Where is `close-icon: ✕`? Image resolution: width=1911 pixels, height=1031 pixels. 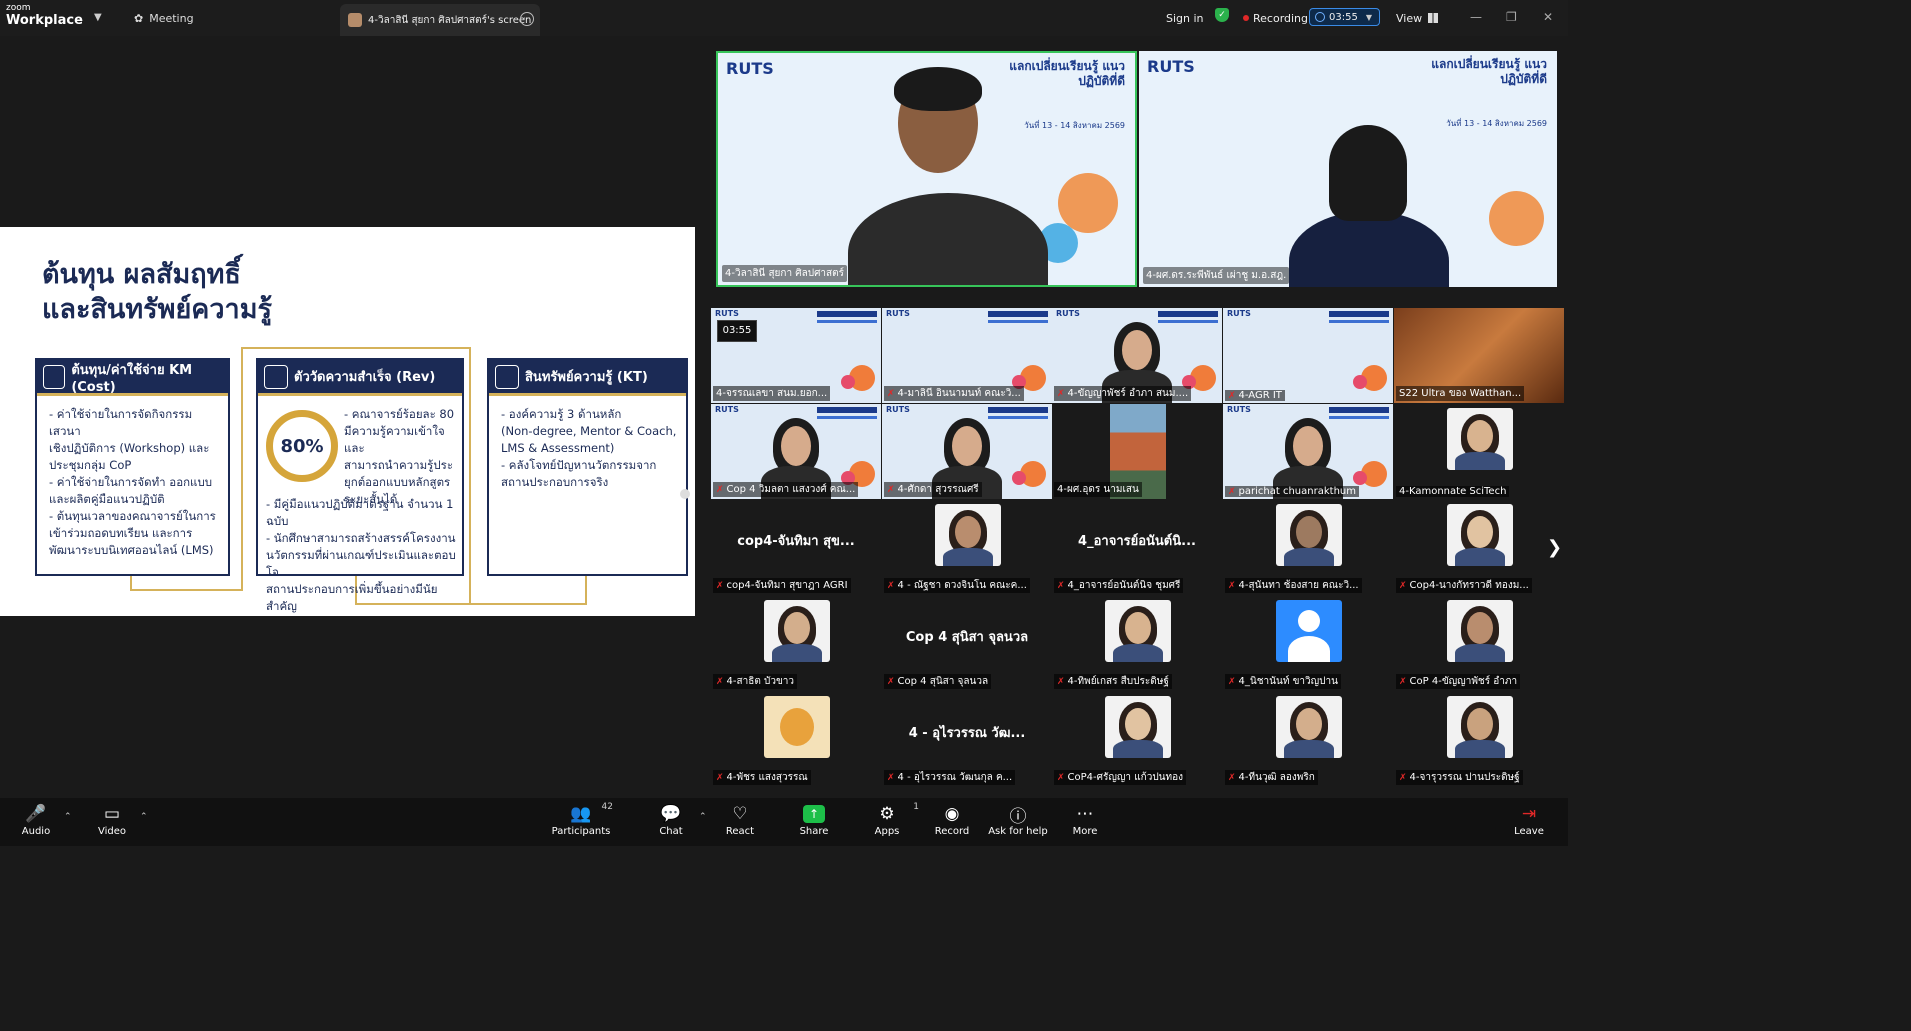
close-icon: ✕ is located at coordinates (1548, 17).